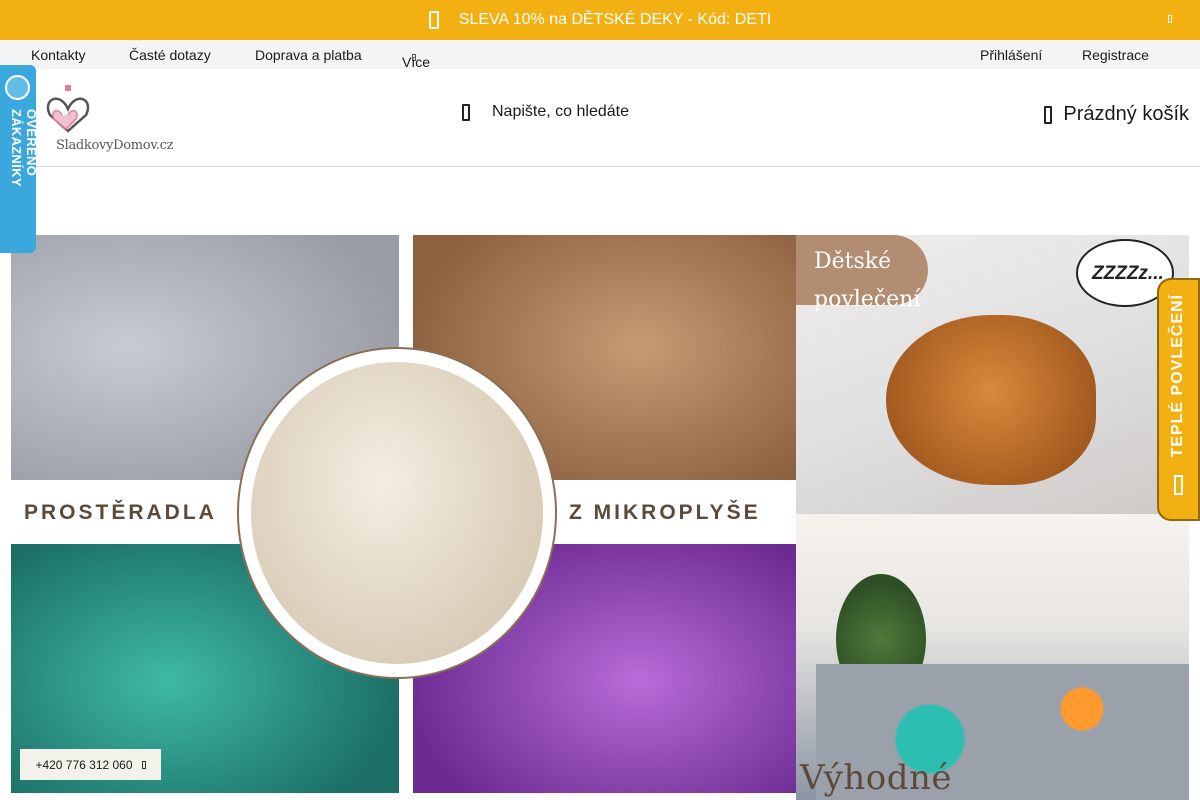 The height and width of the screenshot is (800, 1200). Describe the element at coordinates (992, 657) in the screenshot. I see `banner-bedding-deals: Výhodné` at that location.